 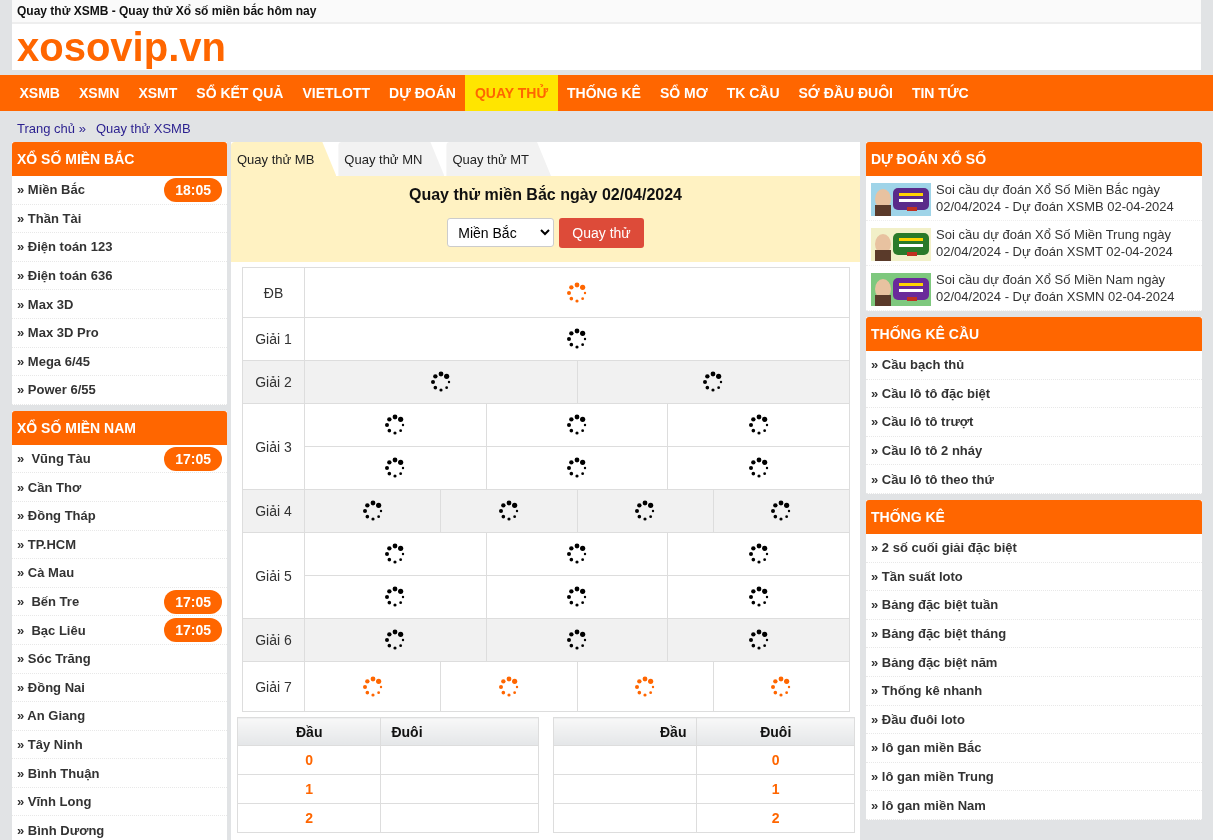 I want to click on sidebar-link: » Tần suất loto, so click(x=1034, y=577).